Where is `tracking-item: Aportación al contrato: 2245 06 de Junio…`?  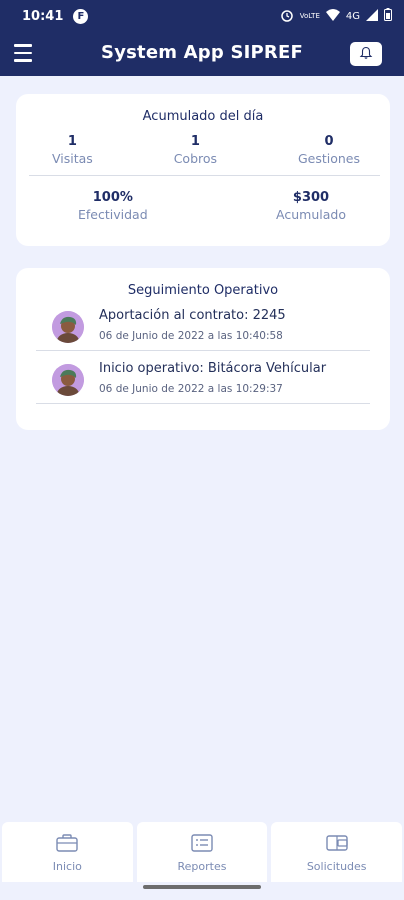 tracking-item: Aportación al contrato: 2245 06 de Junio… is located at coordinates (203, 324).